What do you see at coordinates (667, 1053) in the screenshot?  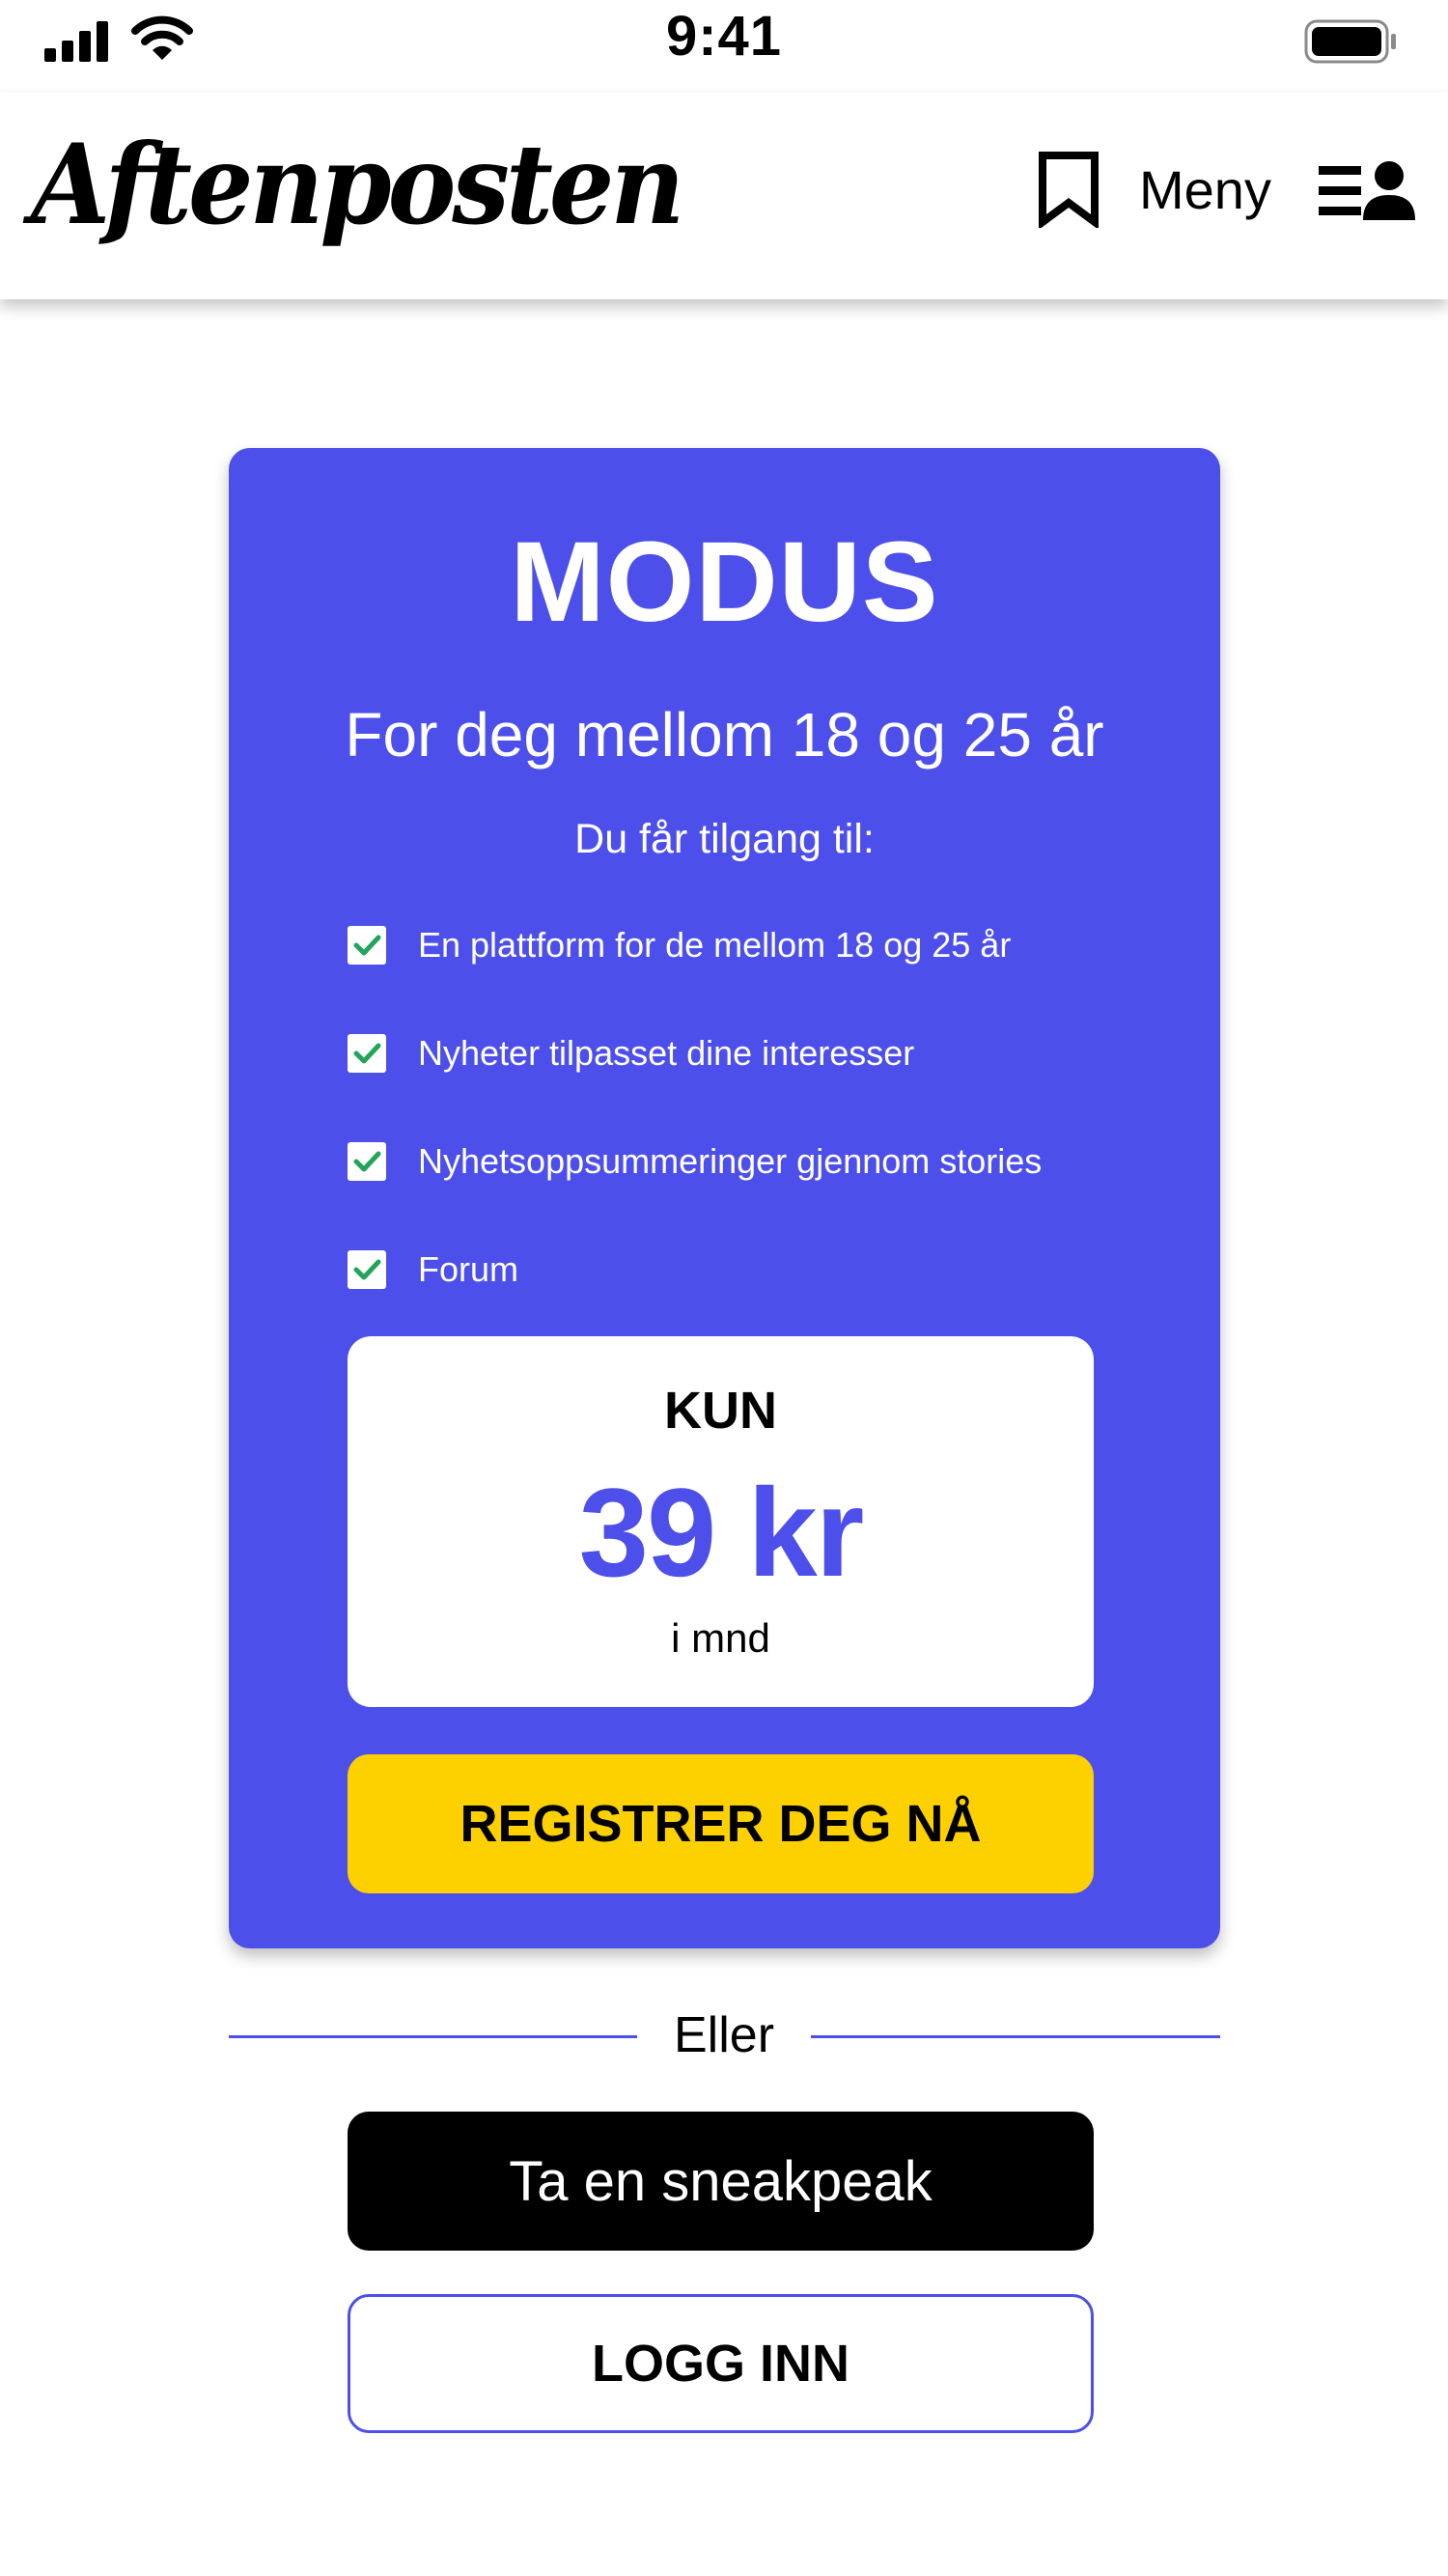 I see `feature-label: Nyheter tilpasset dine interesser` at bounding box center [667, 1053].